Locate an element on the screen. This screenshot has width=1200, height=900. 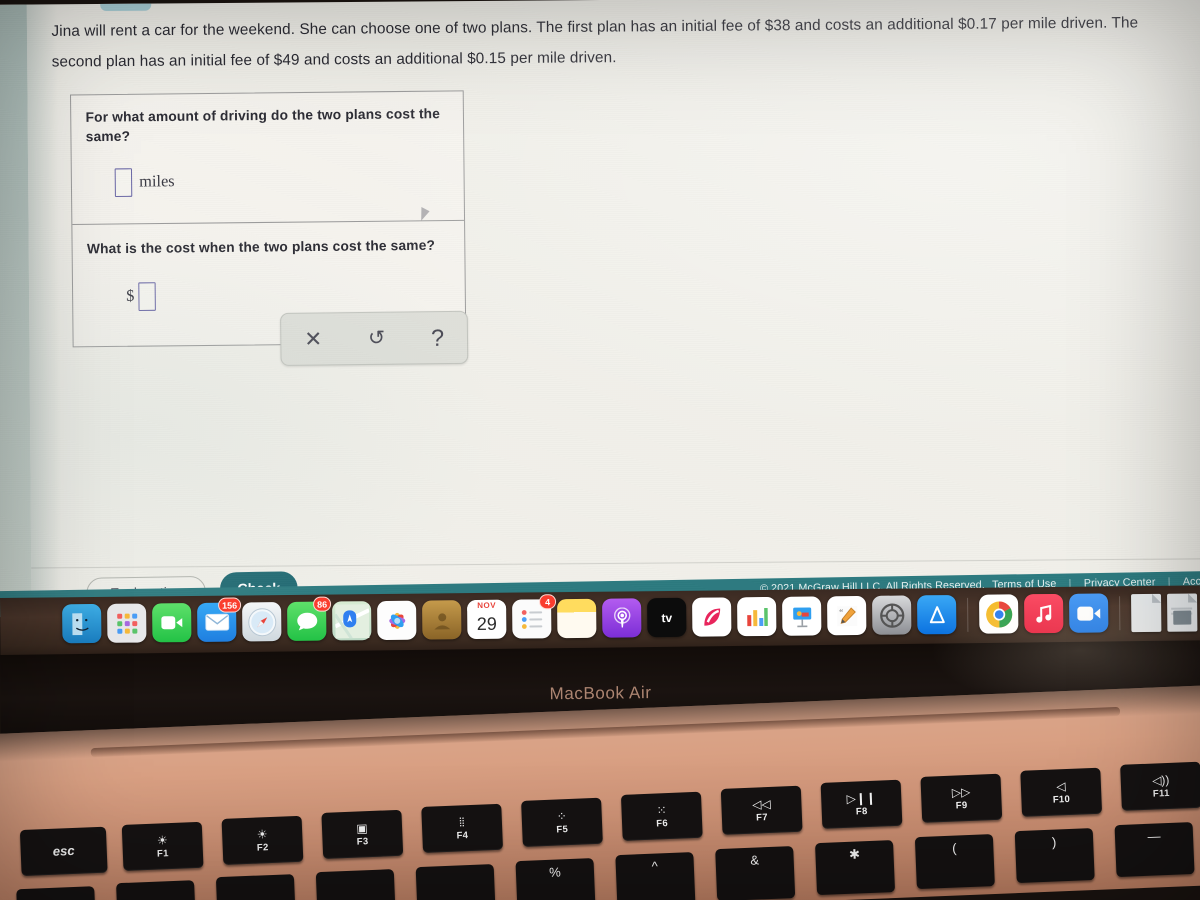
minus-key: — is located at coordinates (1154, 850).